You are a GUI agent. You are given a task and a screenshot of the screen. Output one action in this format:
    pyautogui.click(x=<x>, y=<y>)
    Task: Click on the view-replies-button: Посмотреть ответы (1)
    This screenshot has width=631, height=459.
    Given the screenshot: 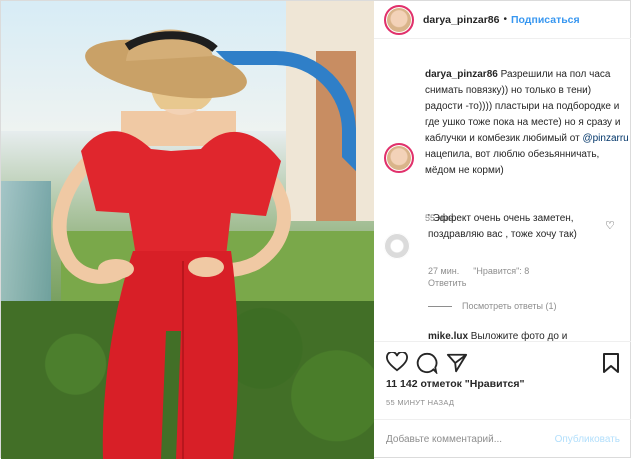 What is the action you would take?
    pyautogui.click(x=492, y=306)
    